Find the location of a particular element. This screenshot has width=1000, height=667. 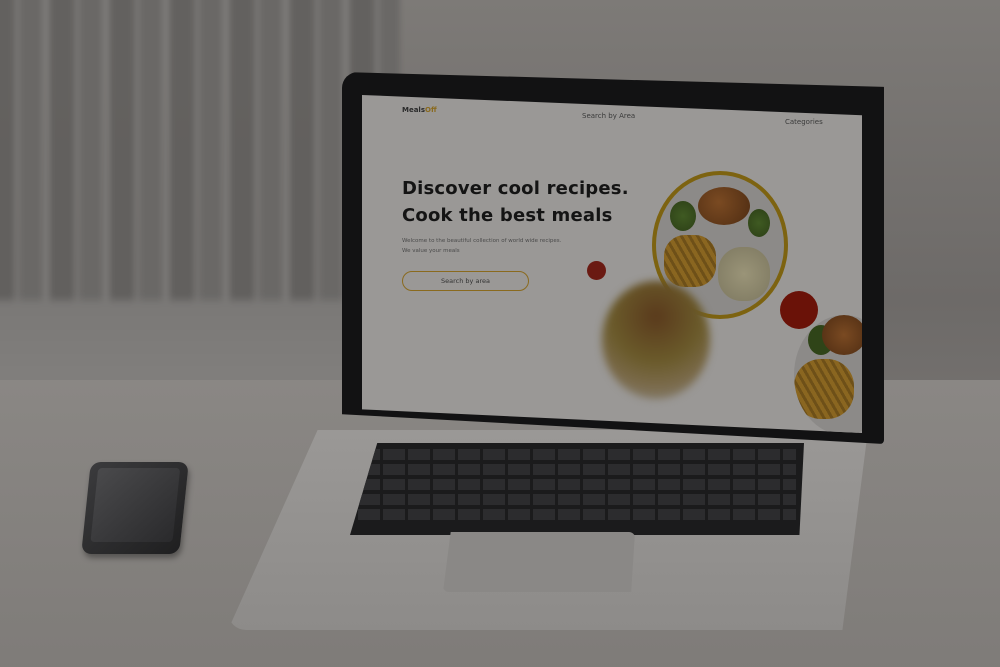

laptop-keyboard is located at coordinates (577, 489).